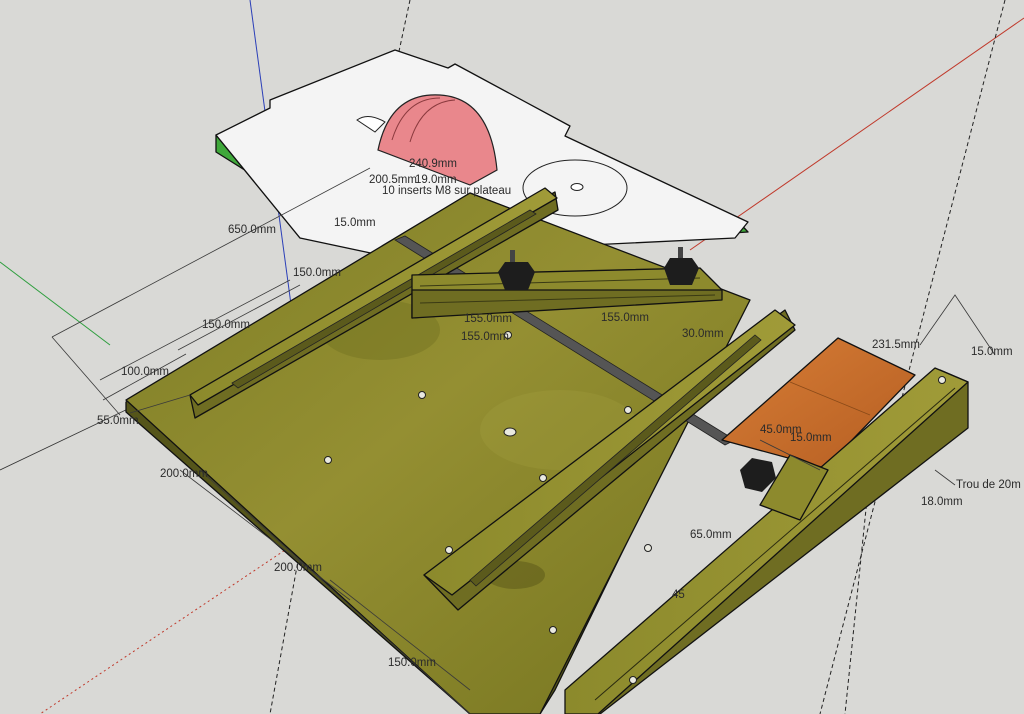 The image size is (1024, 714). Describe the element at coordinates (226, 325) in the screenshot. I see `dim-150-b: 150.0mm` at that location.